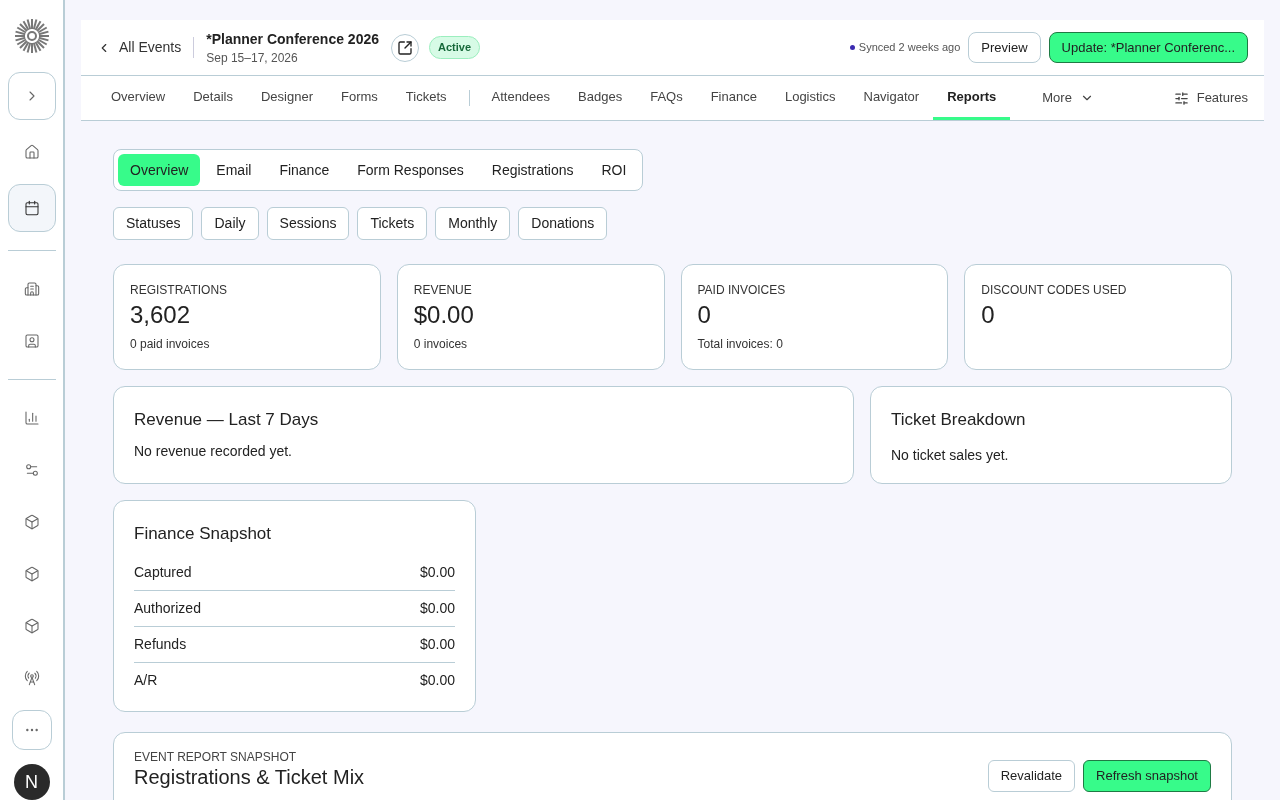 Image resolution: width=1280 pixels, height=800 pixels. I want to click on back-link: All Events, so click(146, 47).